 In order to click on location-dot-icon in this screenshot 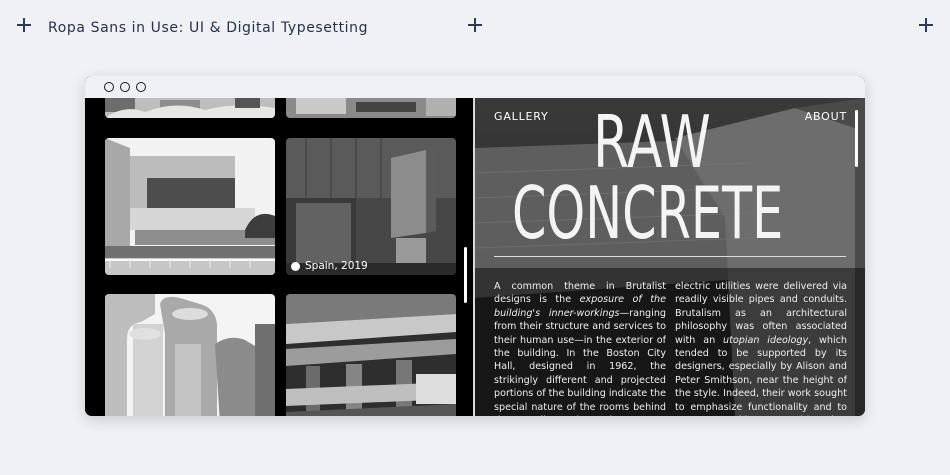, I will do `click(295, 266)`.